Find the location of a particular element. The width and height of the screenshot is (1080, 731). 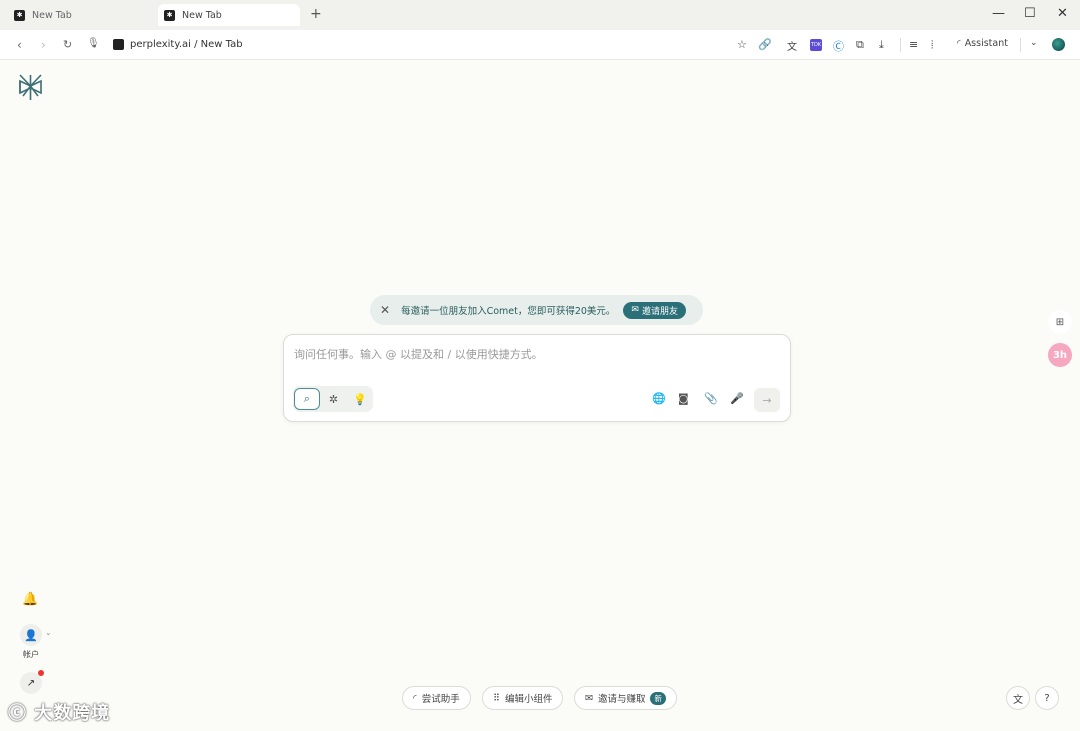

close-icon: ✕ is located at coordinates (385, 310).